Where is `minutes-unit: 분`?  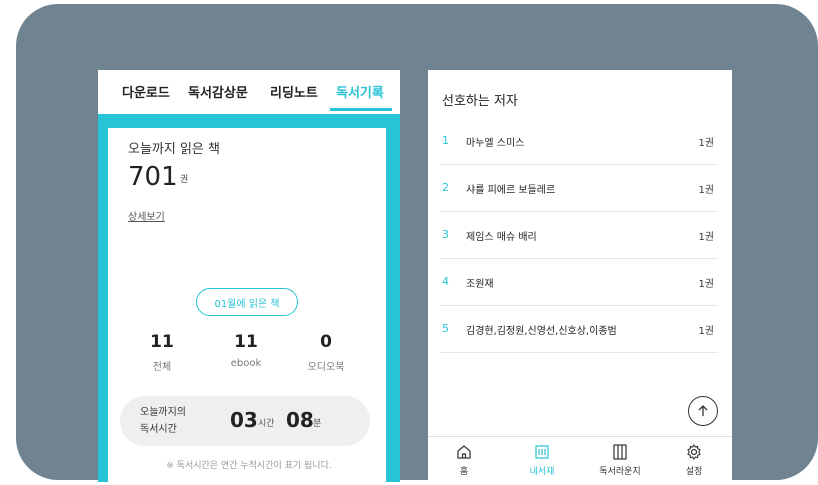 minutes-unit: 분 is located at coordinates (317, 424).